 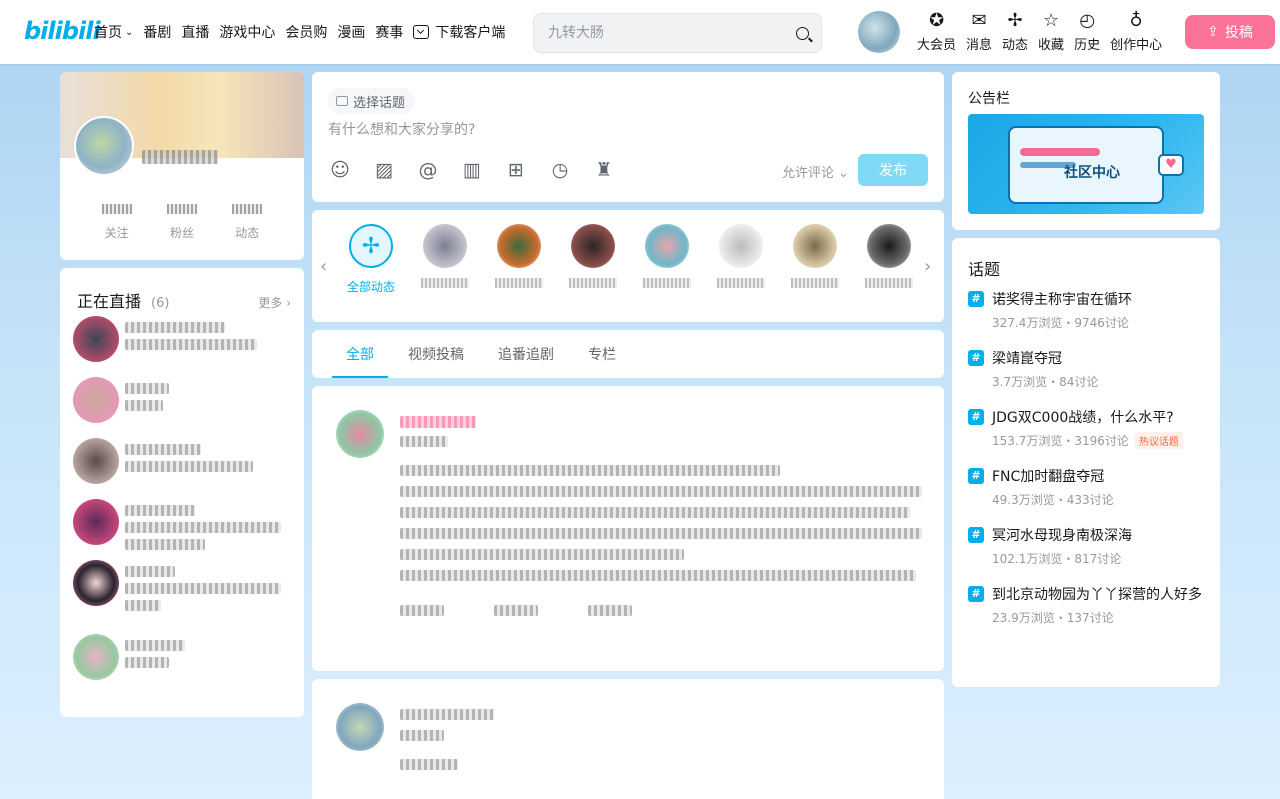 I want to click on image-icon: ▨, so click(x=384, y=170).